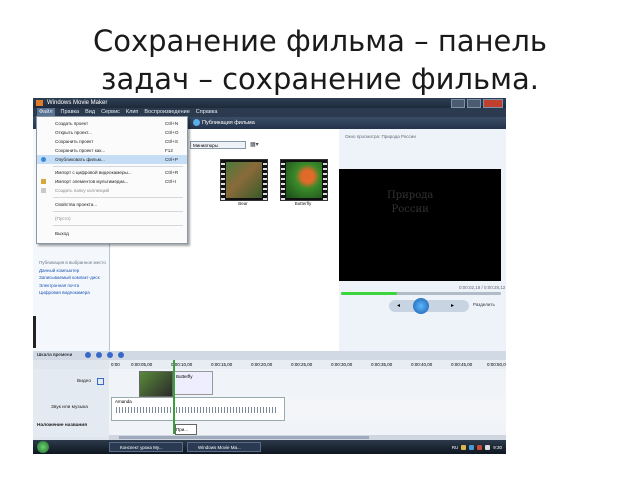 This screenshot has height=480, width=640. I want to click on volume-icon, so click(488, 447).